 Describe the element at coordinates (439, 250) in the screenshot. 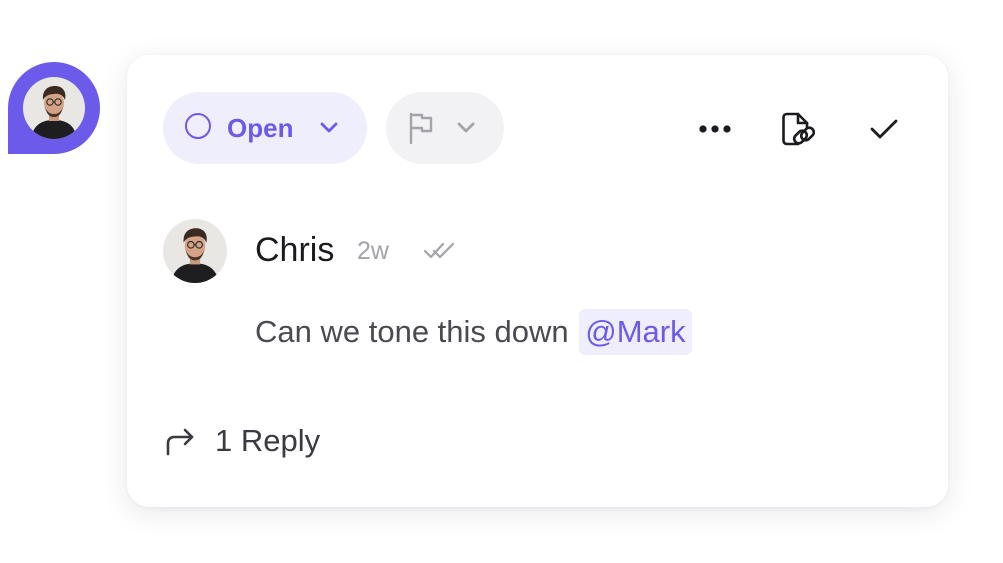

I see `double-check-icon` at that location.